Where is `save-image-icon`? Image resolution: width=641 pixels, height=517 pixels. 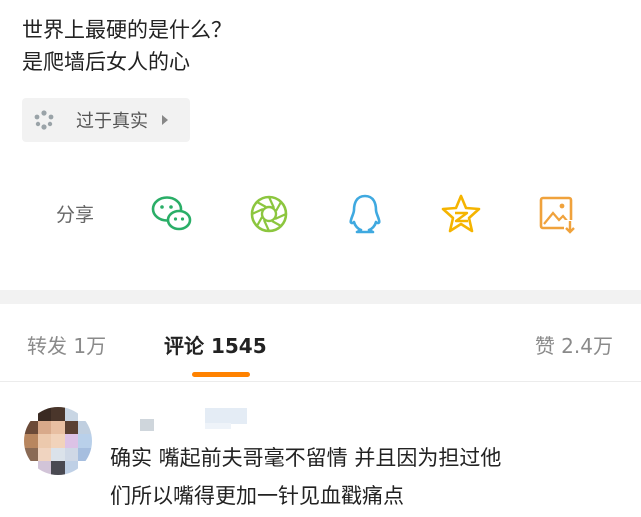 save-image-icon is located at coordinates (557, 214).